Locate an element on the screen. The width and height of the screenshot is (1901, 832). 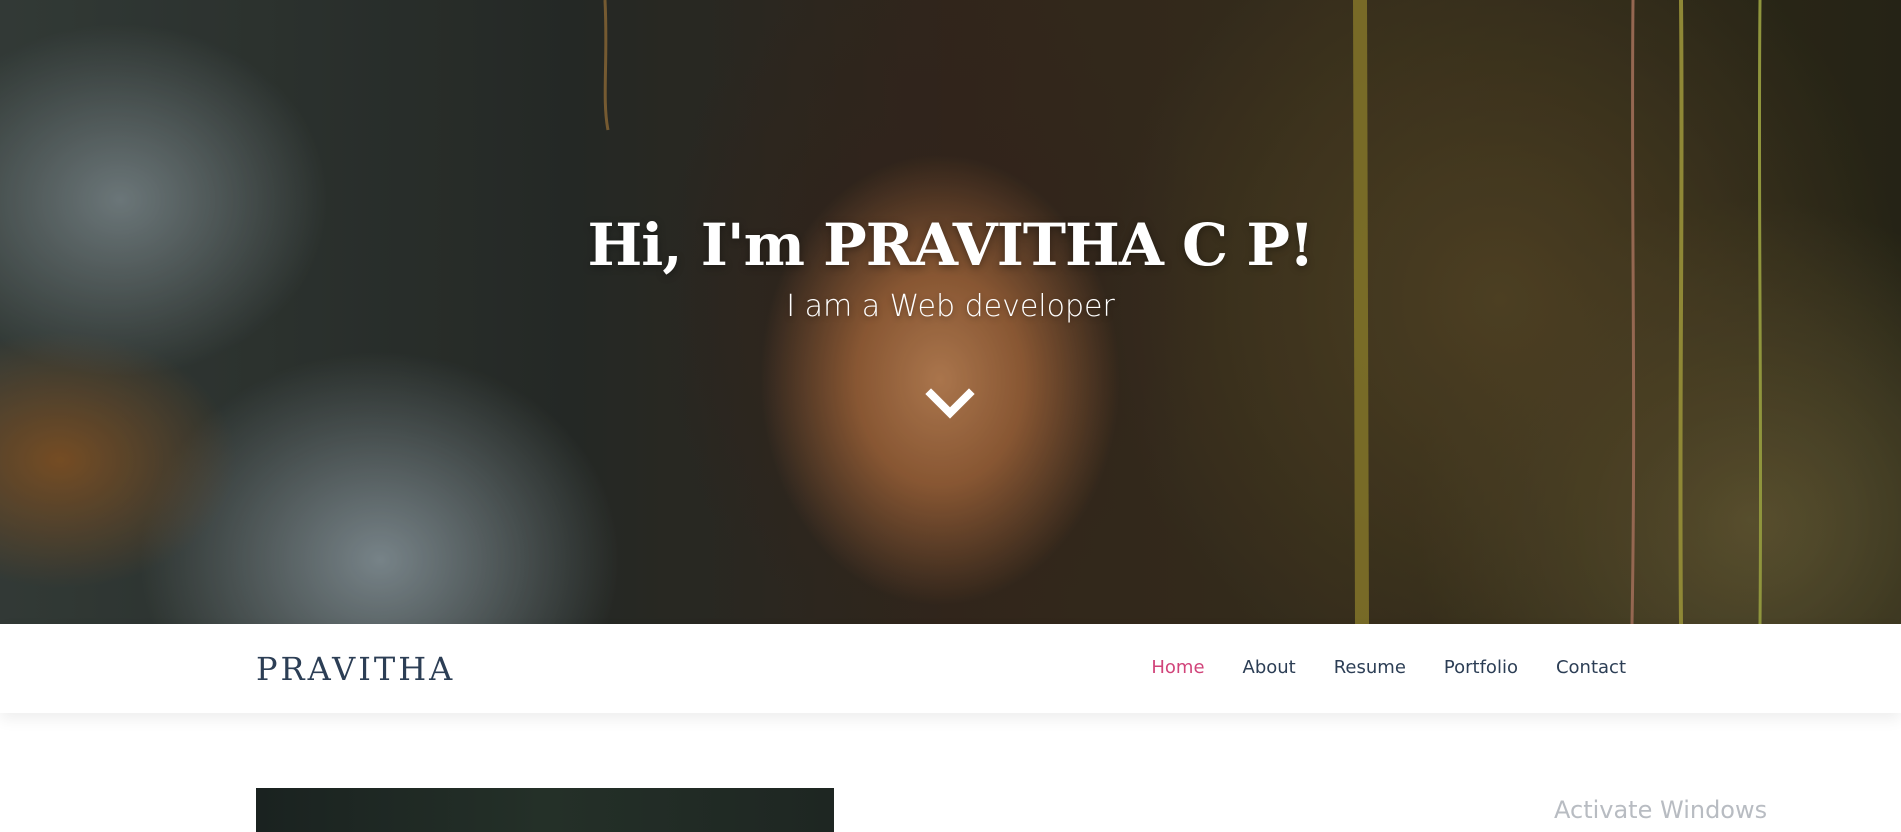
nav-item-about: About is located at coordinates (1269, 668).